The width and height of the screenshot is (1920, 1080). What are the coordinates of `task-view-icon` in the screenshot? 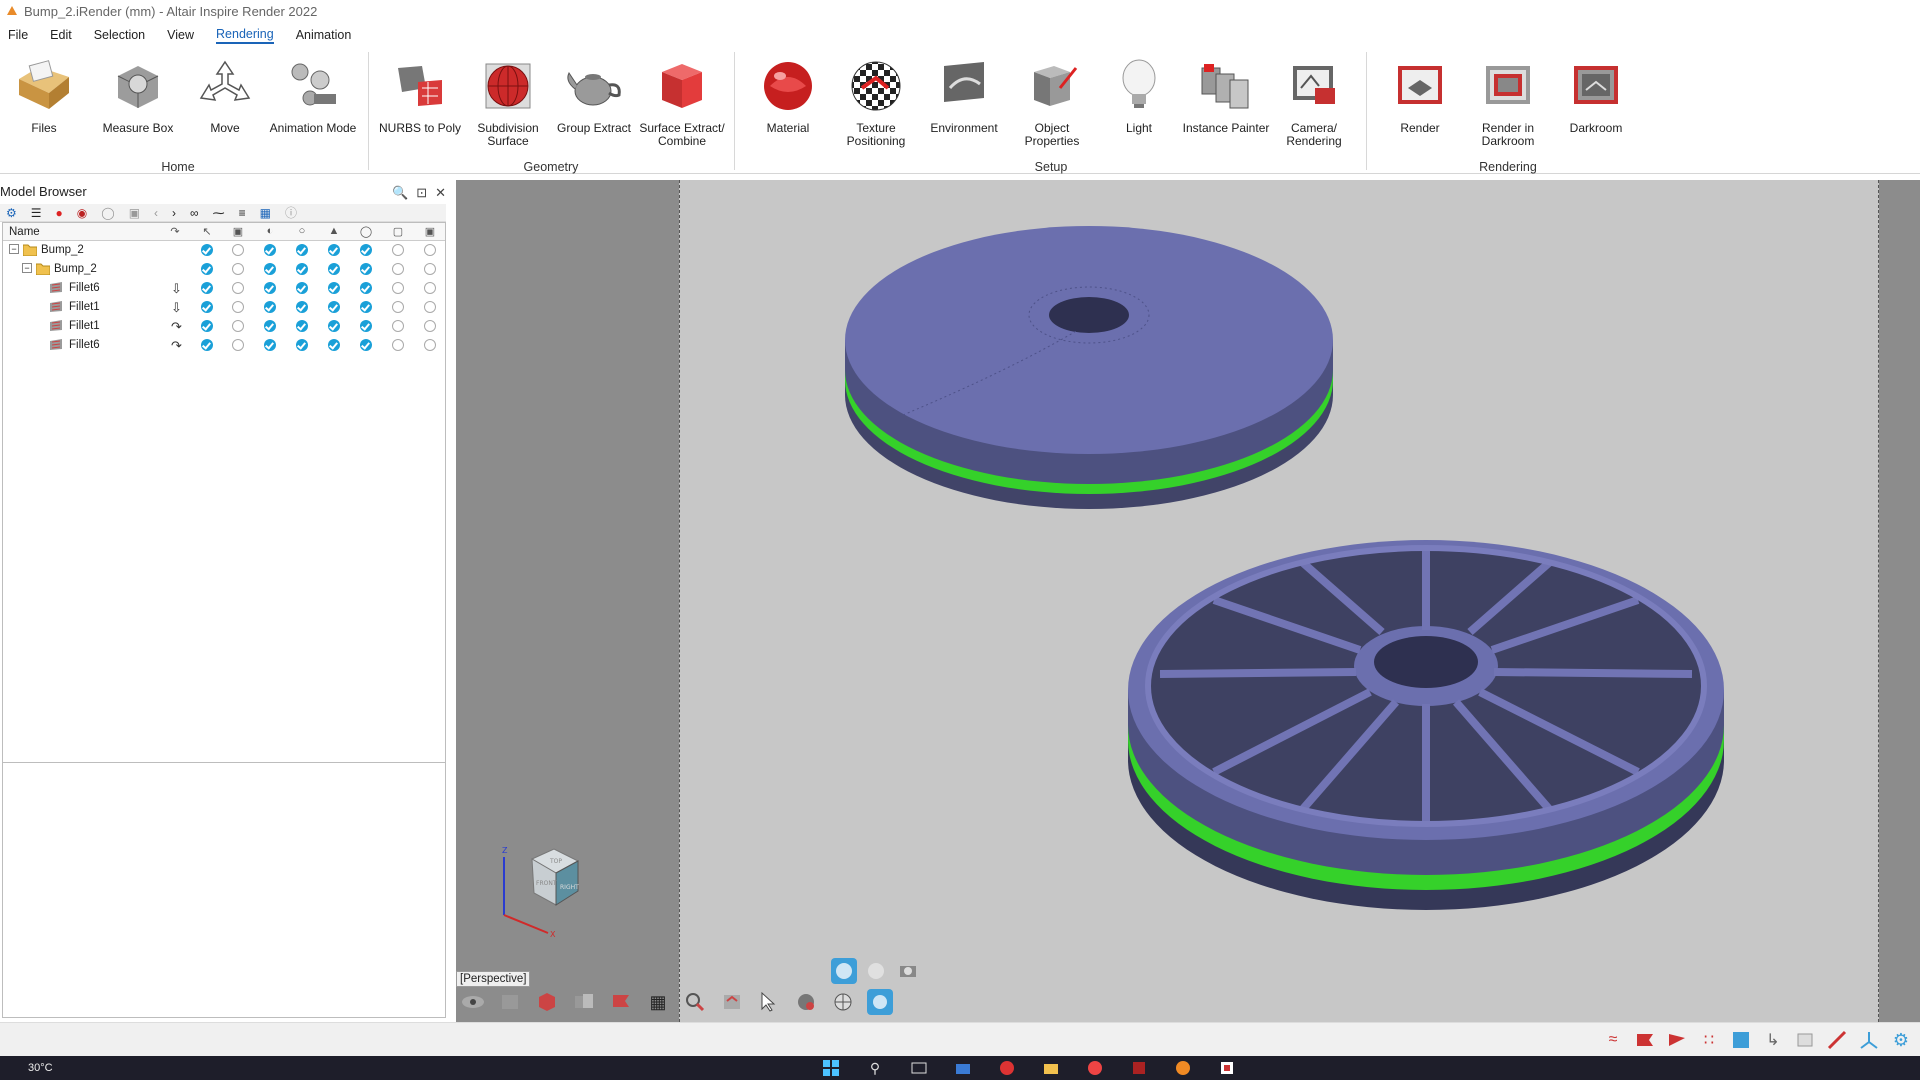 It's located at (919, 1068).